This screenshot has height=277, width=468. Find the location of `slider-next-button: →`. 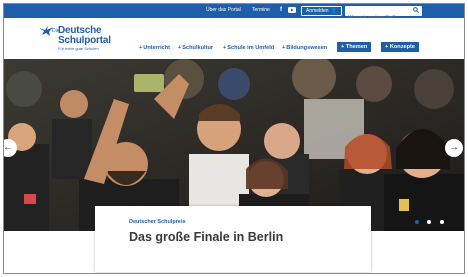

slider-next-button: → is located at coordinates (454, 148).